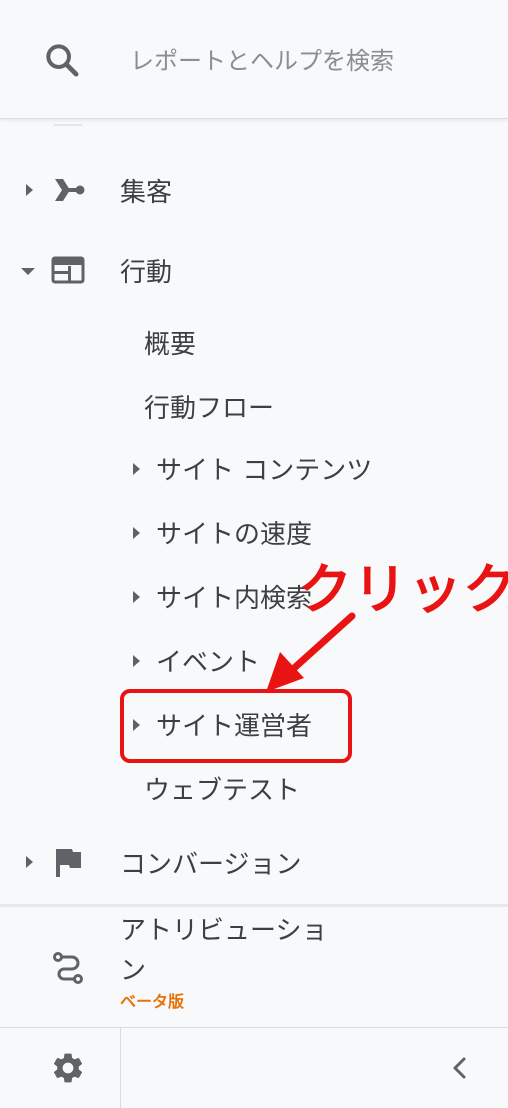 The height and width of the screenshot is (1108, 508). What do you see at coordinates (264, 471) in the screenshot?
I see `nav-sublabel-site-content: サイト コンテンツ` at bounding box center [264, 471].